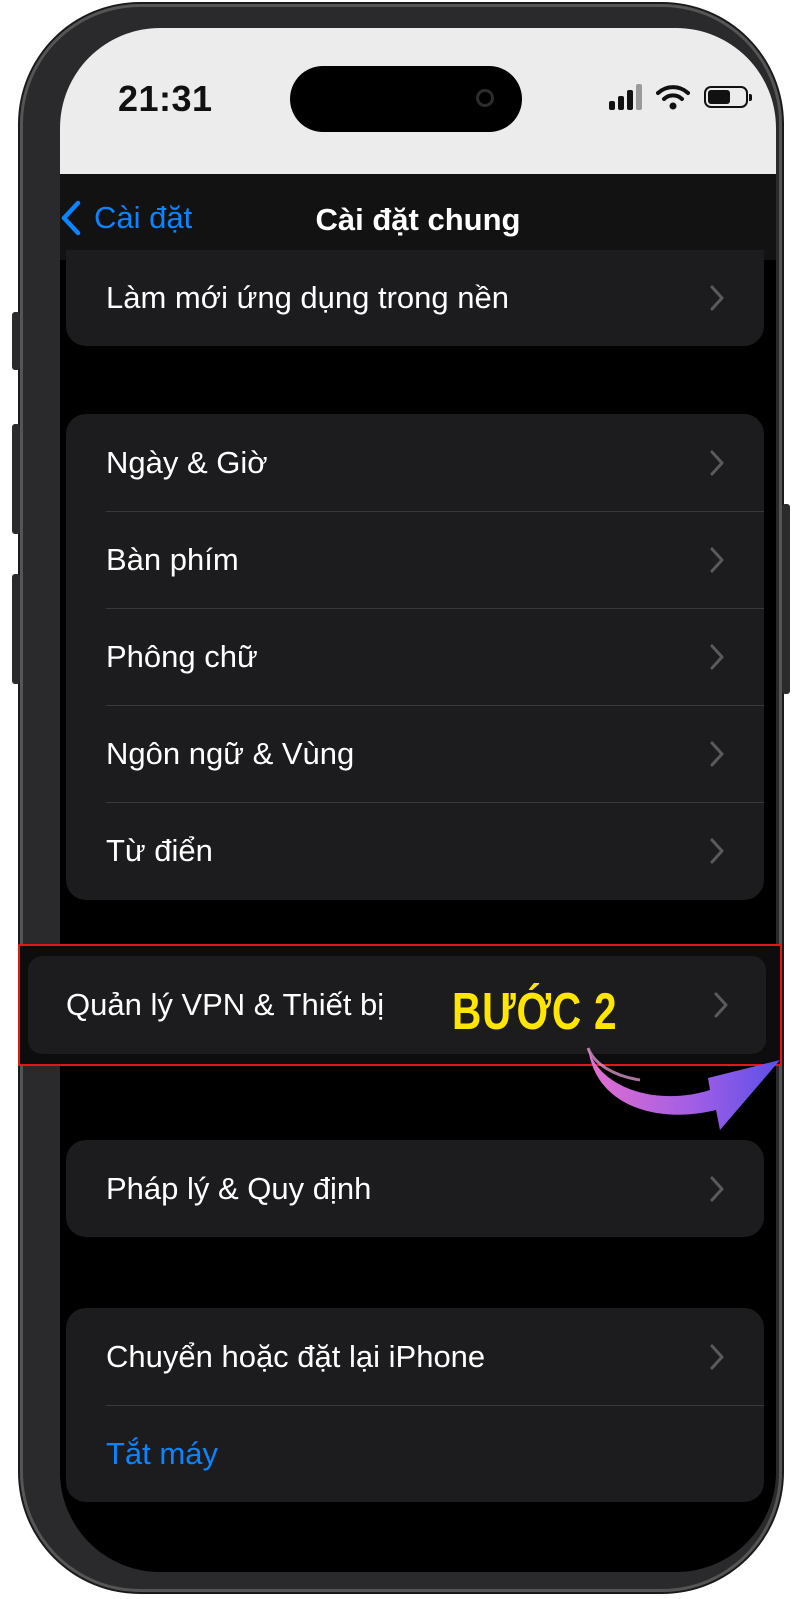  What do you see at coordinates (16, 479) in the screenshot?
I see `volume-up-button` at bounding box center [16, 479].